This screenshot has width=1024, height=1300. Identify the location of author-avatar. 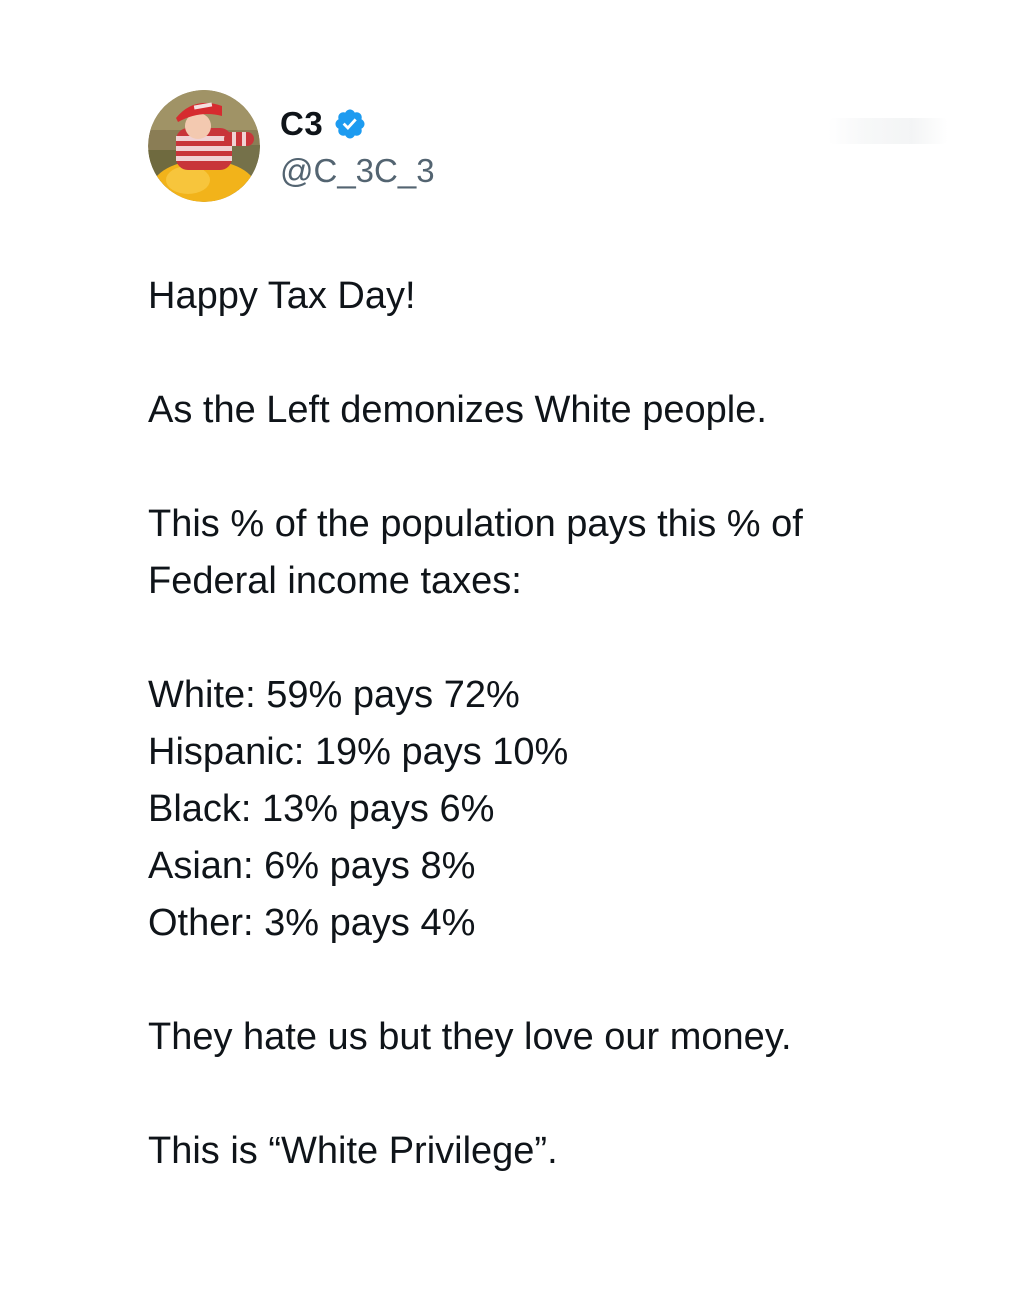
(204, 146).